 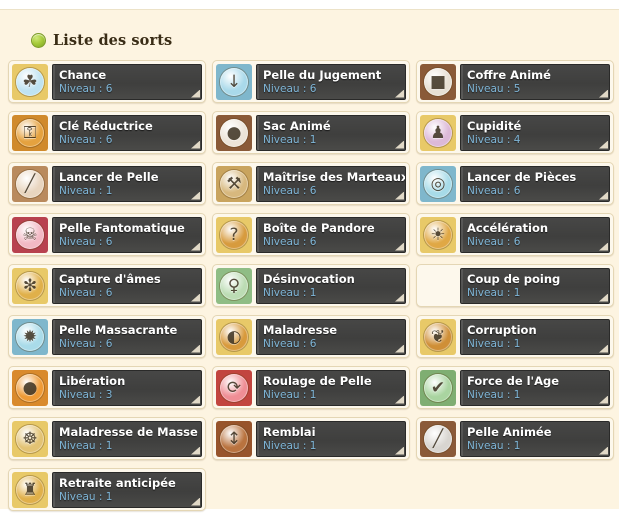 I want to click on icon-glyph: ◎, so click(x=438, y=183).